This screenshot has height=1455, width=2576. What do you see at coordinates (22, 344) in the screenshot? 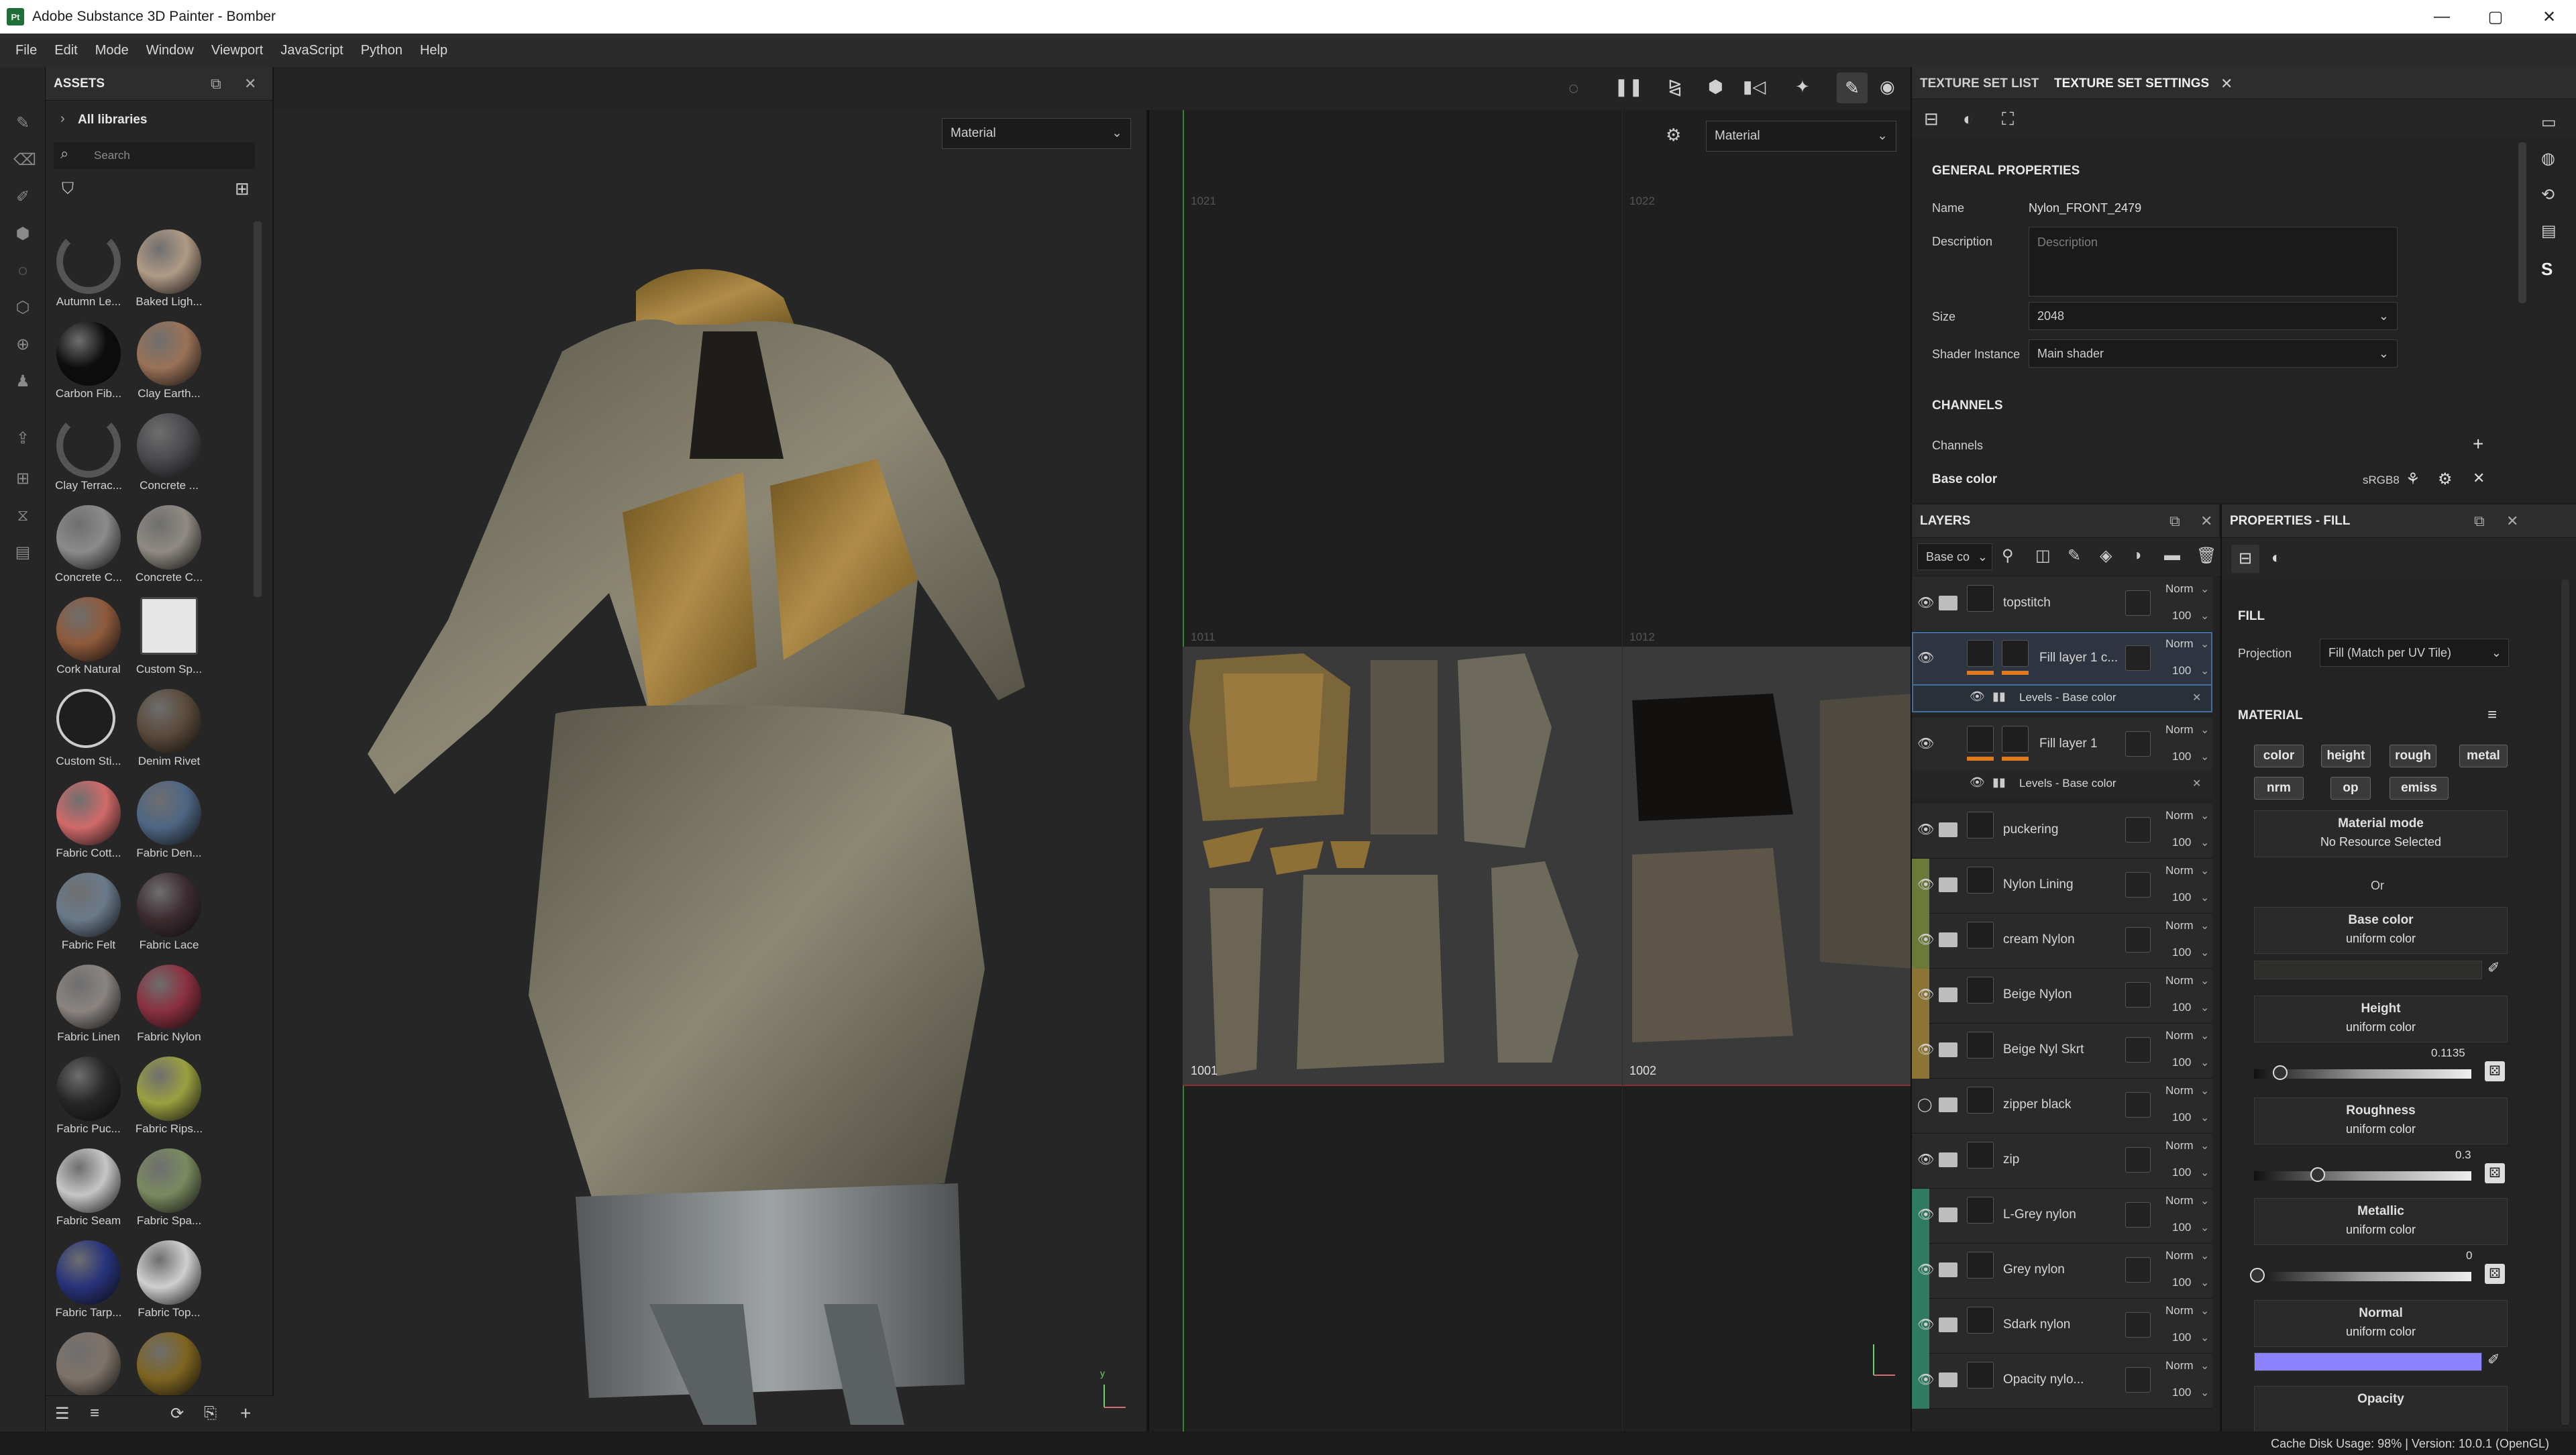
I see `material-picker-icon: ⊕` at bounding box center [22, 344].